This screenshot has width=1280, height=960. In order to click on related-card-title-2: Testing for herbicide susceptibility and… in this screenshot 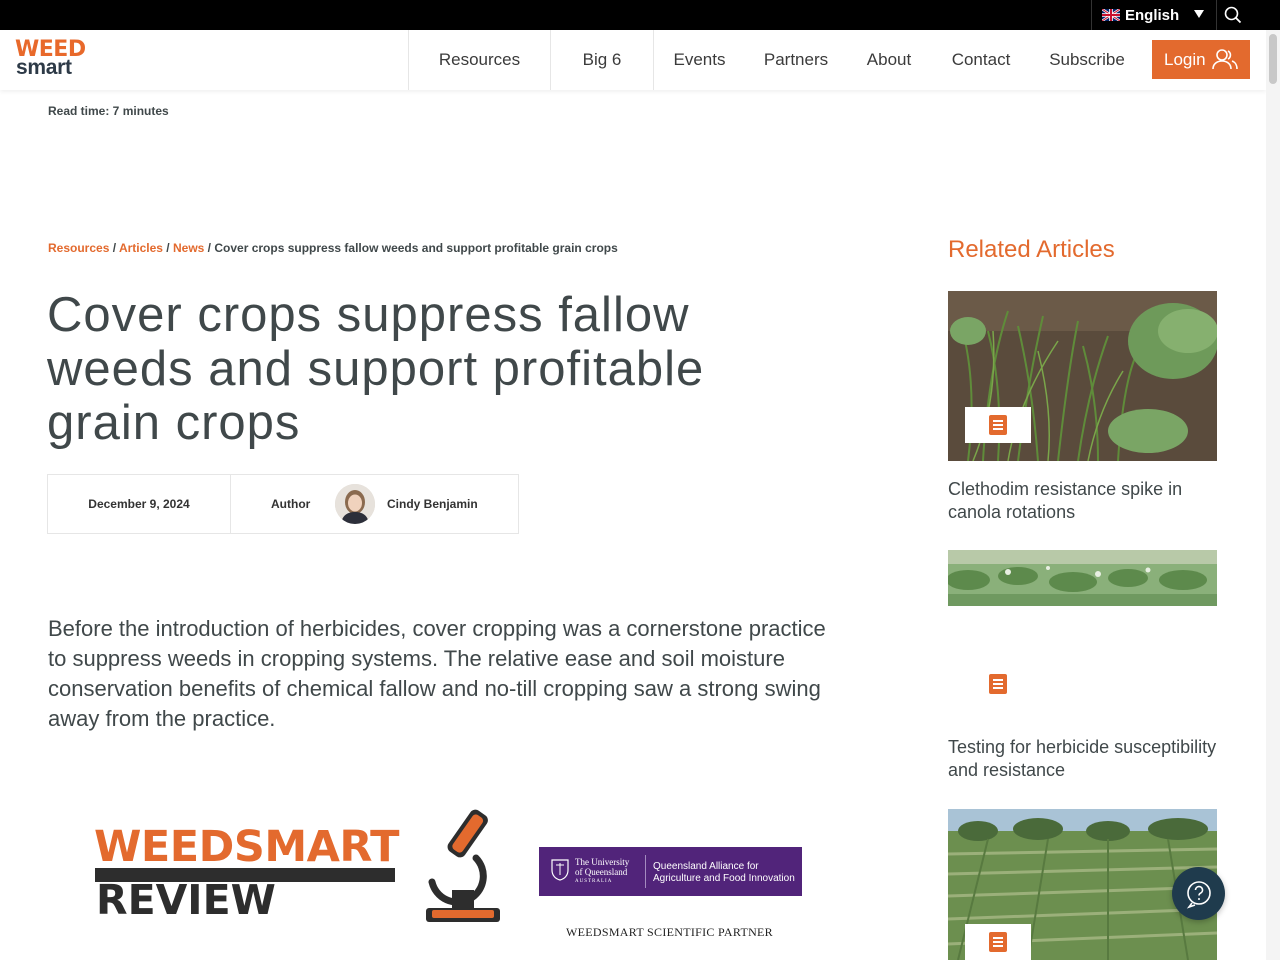, I will do `click(1088, 759)`.